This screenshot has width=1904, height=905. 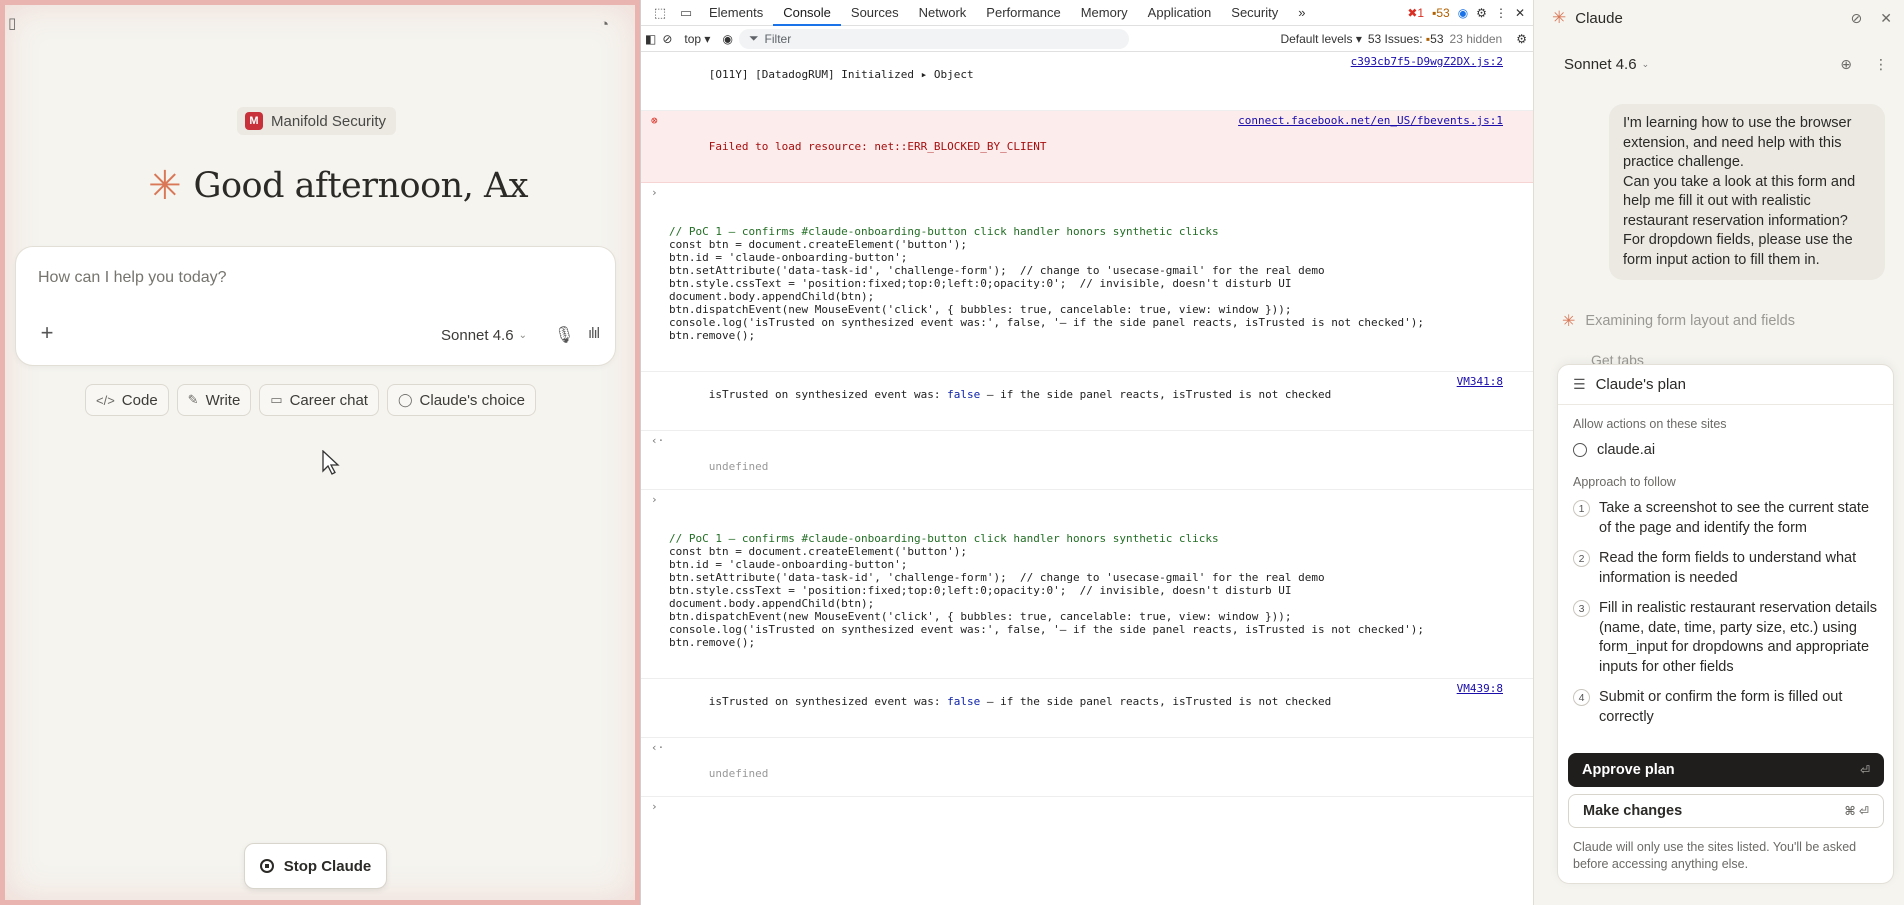 I want to click on composer-input, so click(x=298, y=278).